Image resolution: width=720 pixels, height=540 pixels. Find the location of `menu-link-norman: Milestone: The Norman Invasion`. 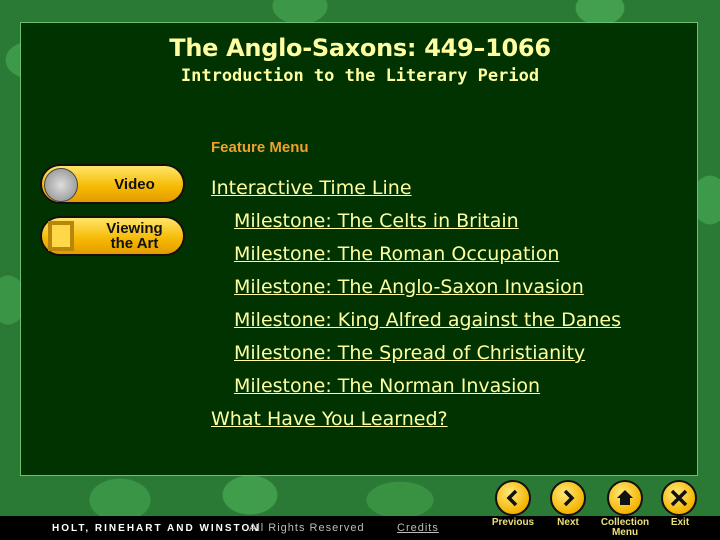

menu-link-norman: Milestone: The Norman Invasion is located at coordinates (416, 386).